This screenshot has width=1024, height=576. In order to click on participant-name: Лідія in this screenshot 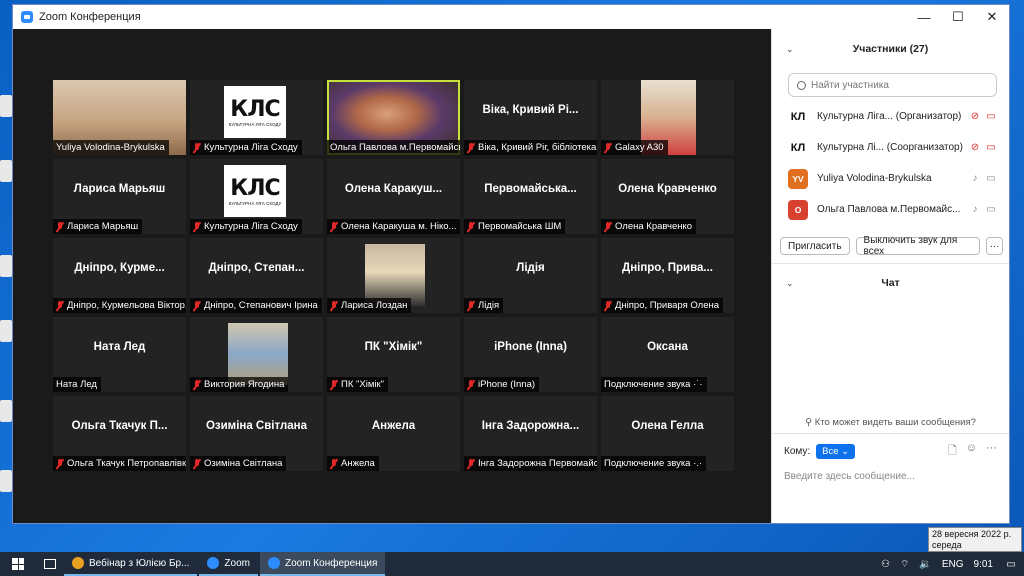, I will do `click(489, 305)`.